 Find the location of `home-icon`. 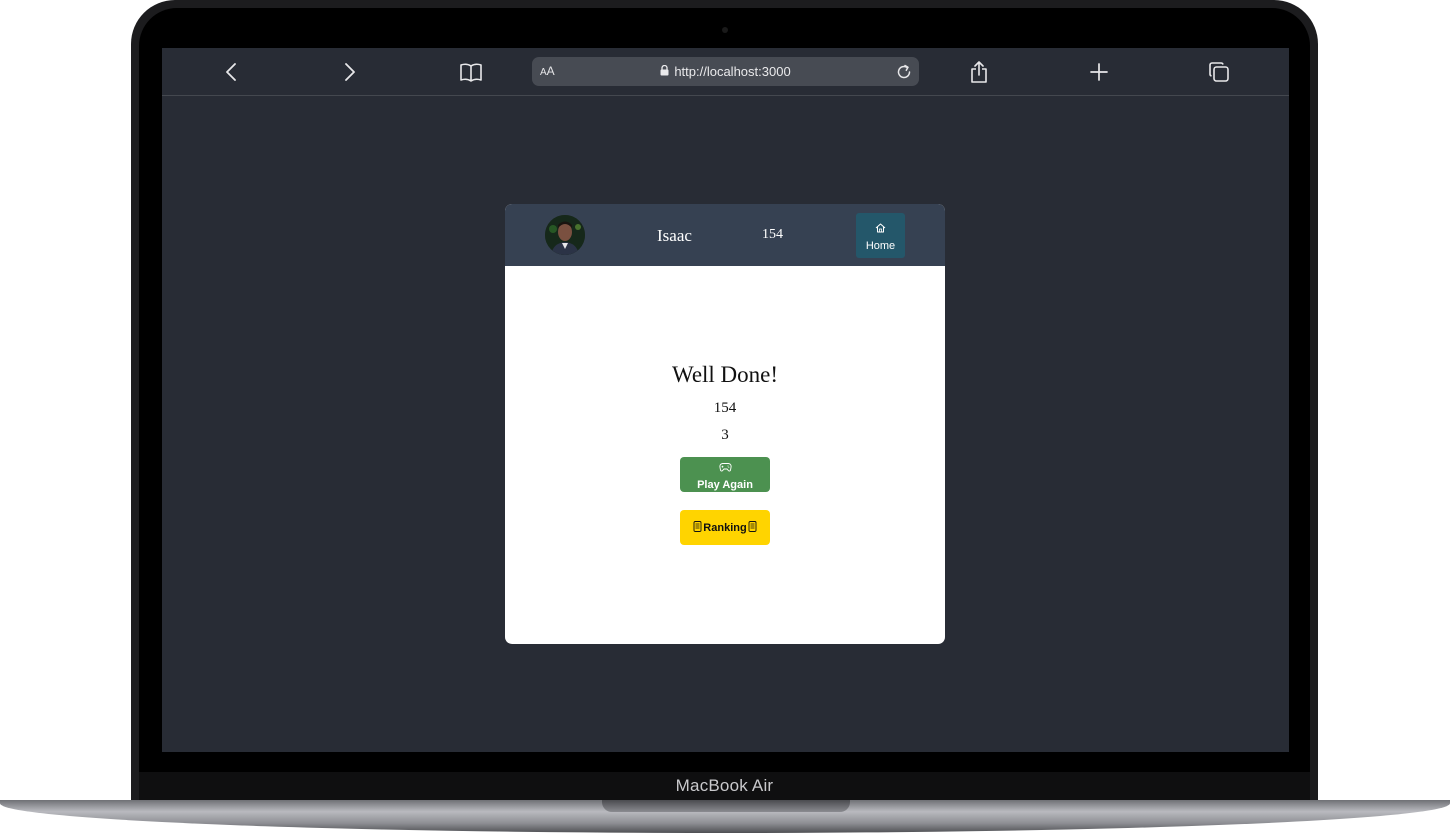

home-icon is located at coordinates (880, 229).